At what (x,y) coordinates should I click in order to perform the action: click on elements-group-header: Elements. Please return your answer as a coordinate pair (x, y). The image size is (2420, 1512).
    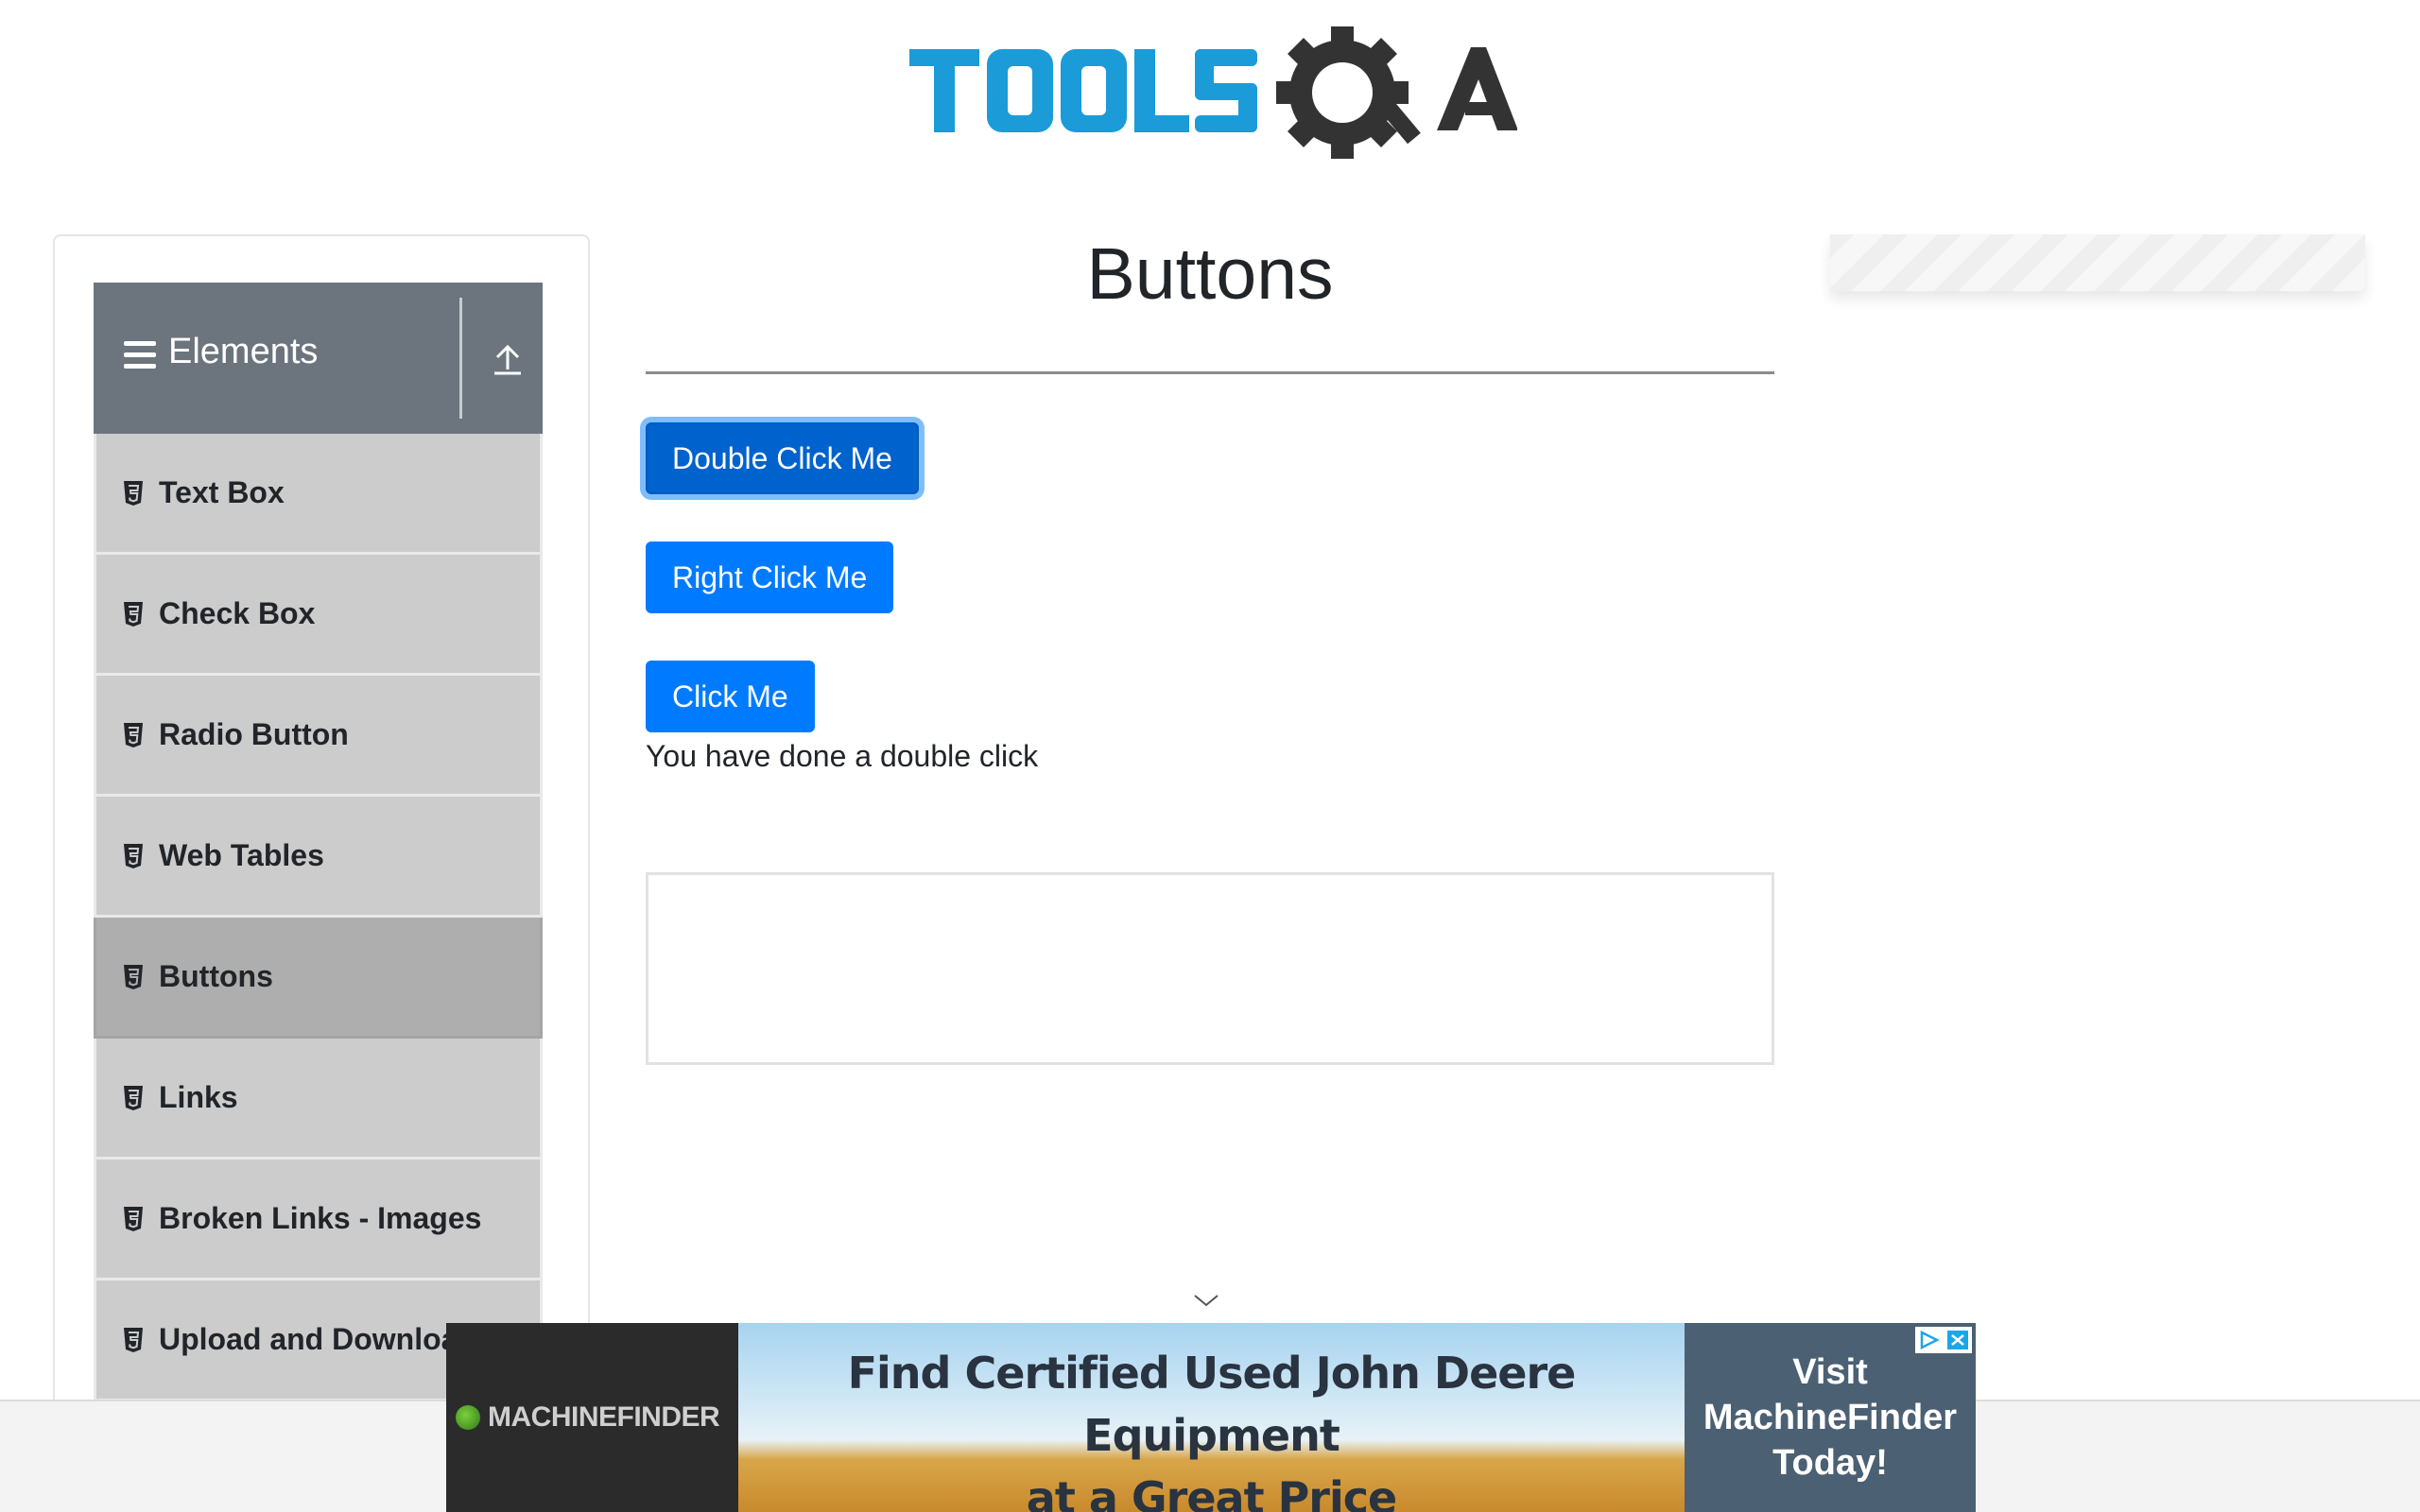
    Looking at the image, I should click on (318, 358).